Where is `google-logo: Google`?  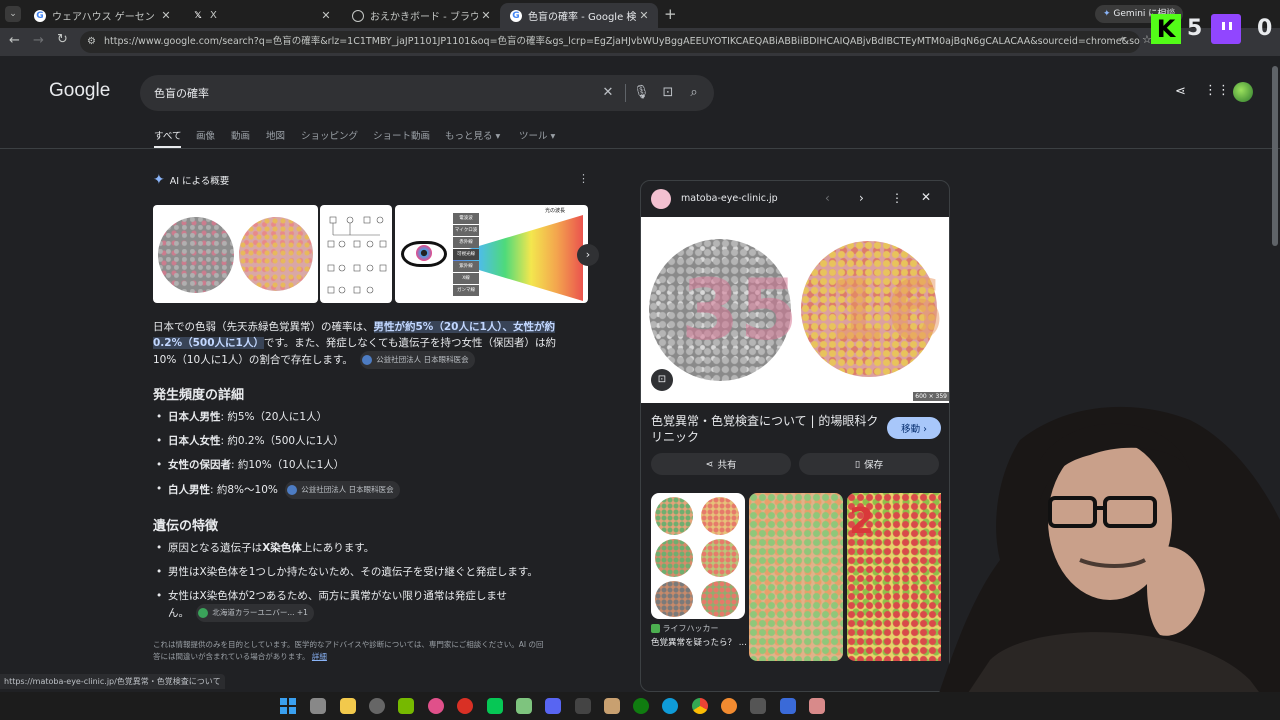
google-logo: Google is located at coordinates (79, 91).